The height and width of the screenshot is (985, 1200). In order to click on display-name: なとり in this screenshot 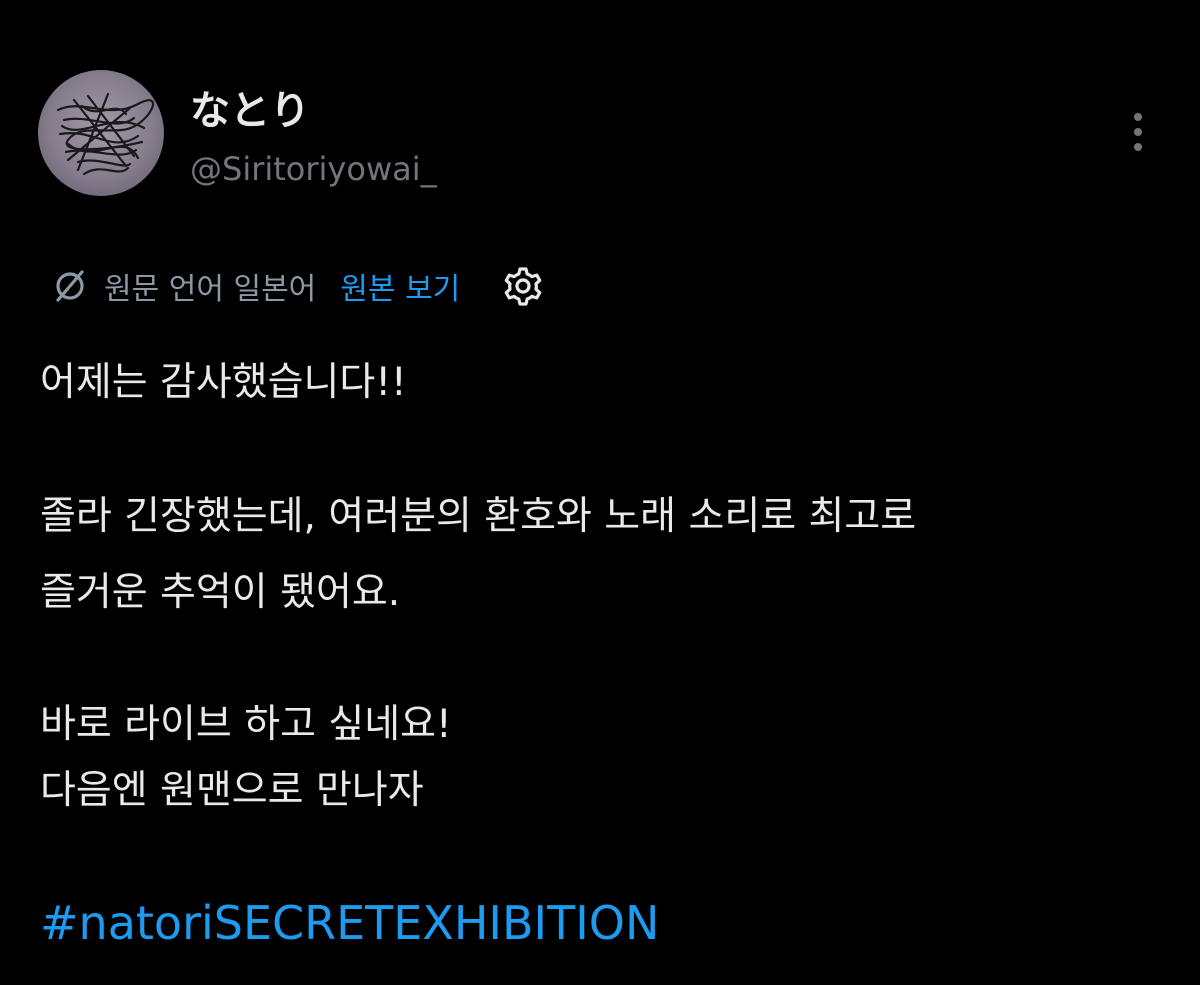, I will do `click(250, 107)`.